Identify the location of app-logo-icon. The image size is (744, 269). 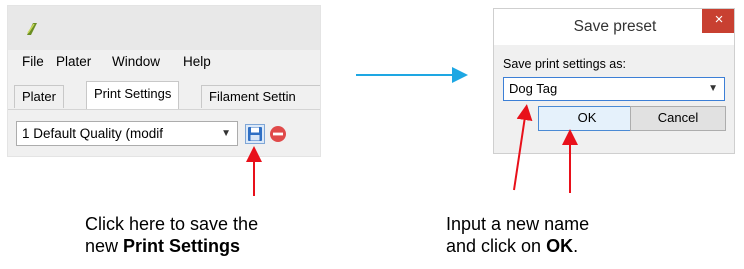
(32, 29).